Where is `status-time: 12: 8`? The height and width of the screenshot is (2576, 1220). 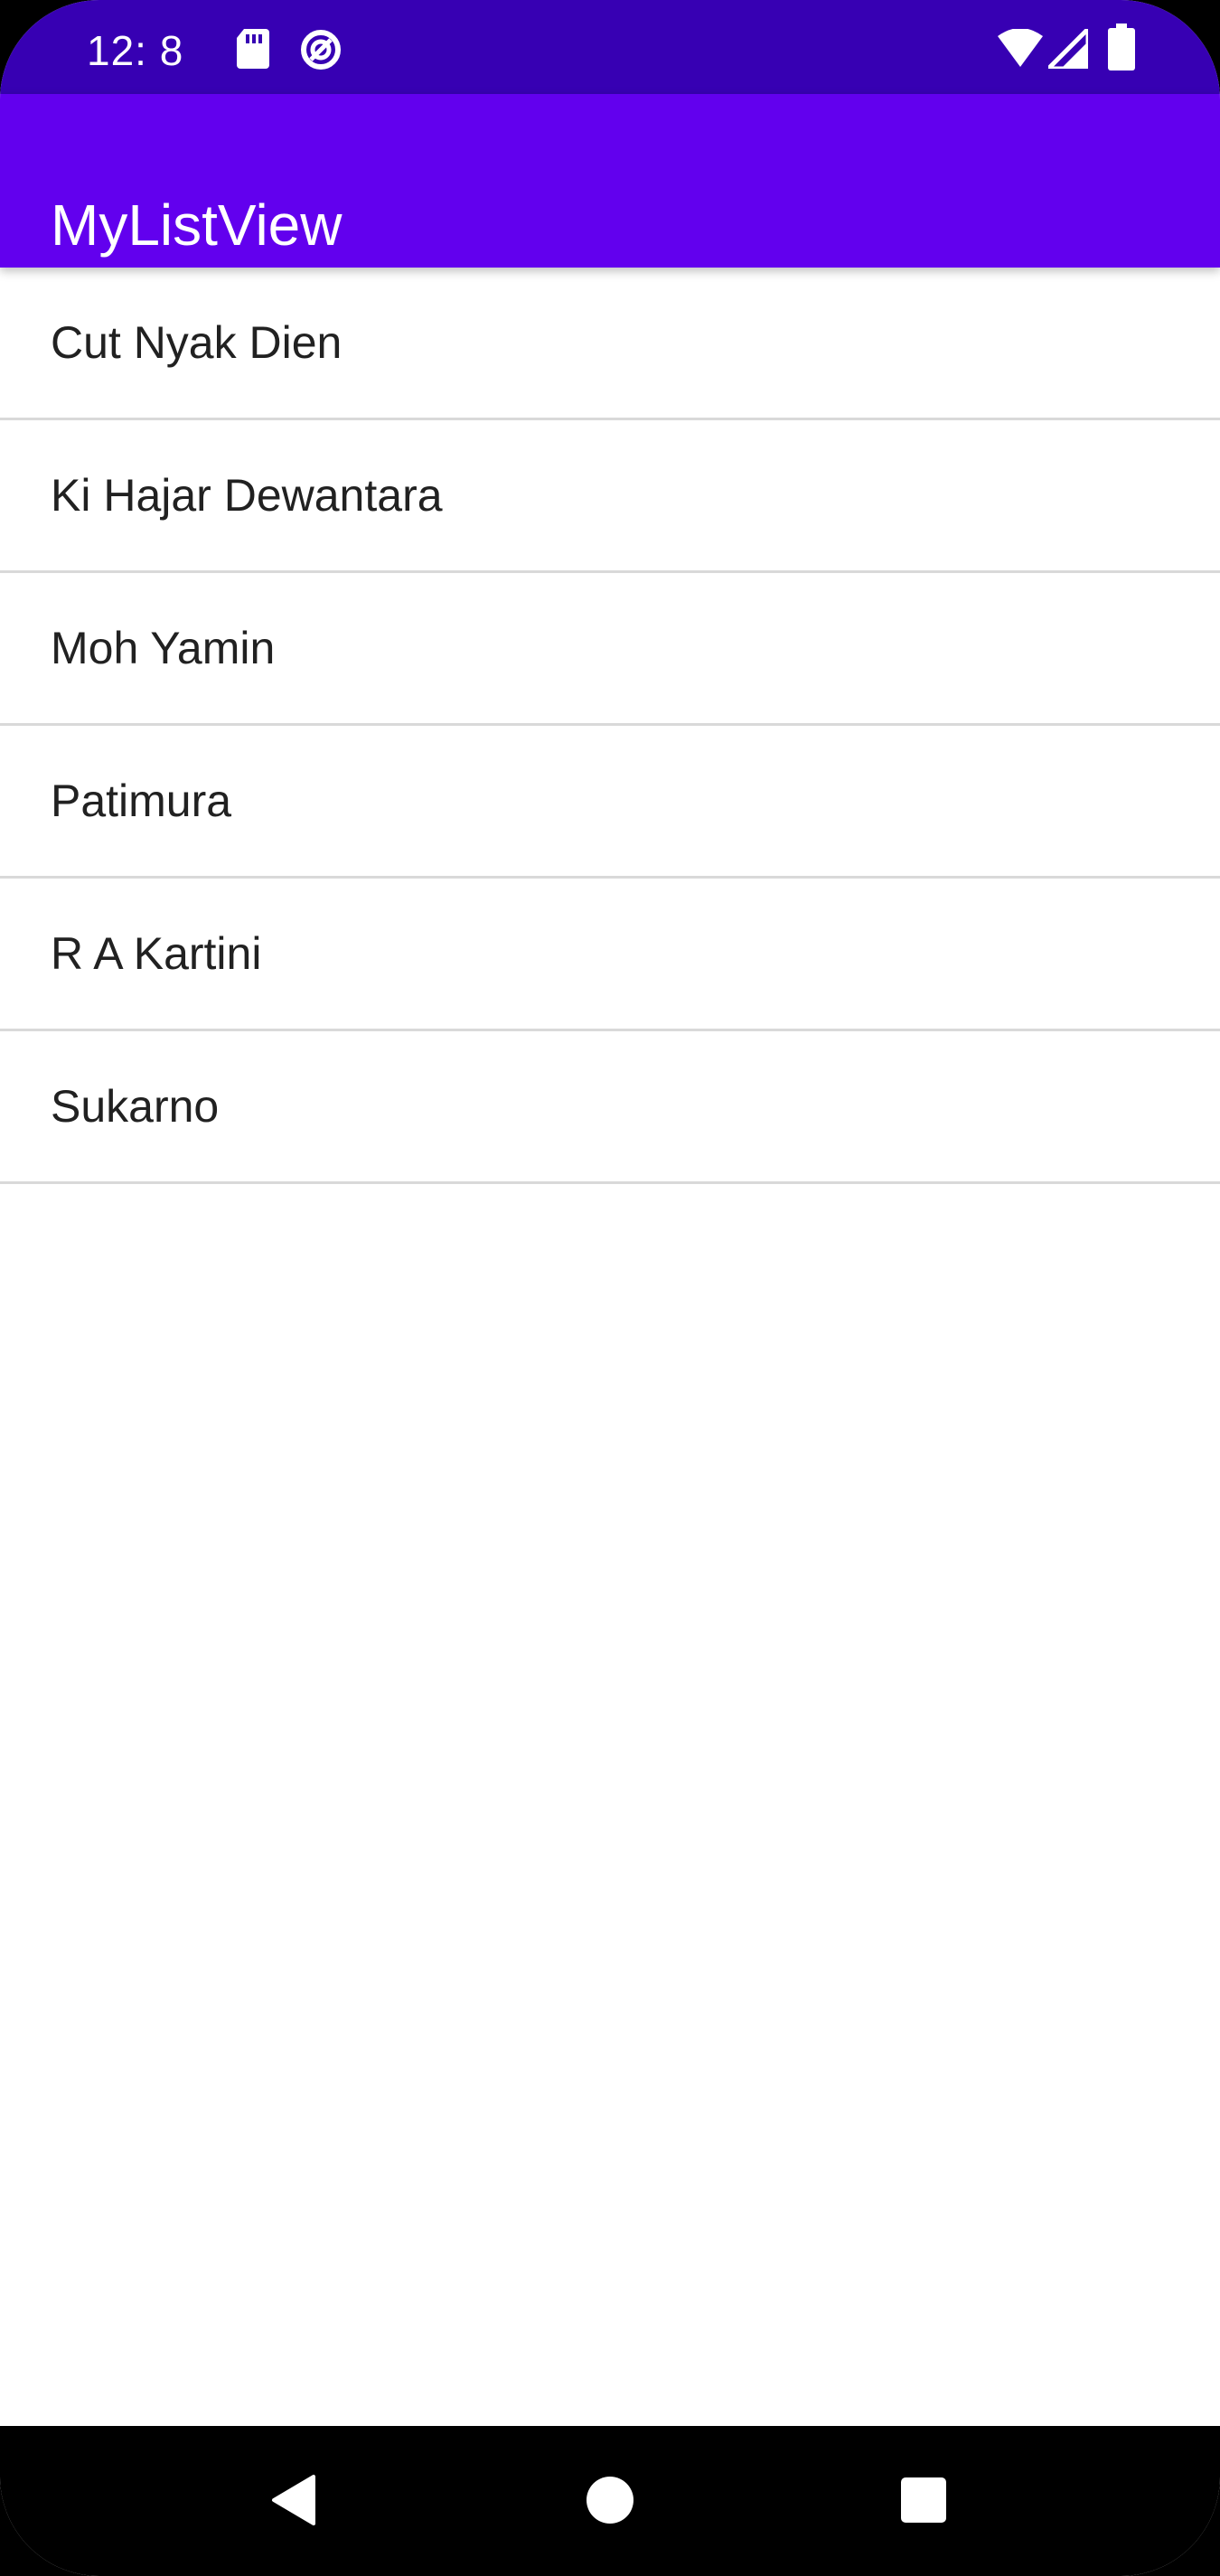 status-time: 12: 8 is located at coordinates (135, 50).